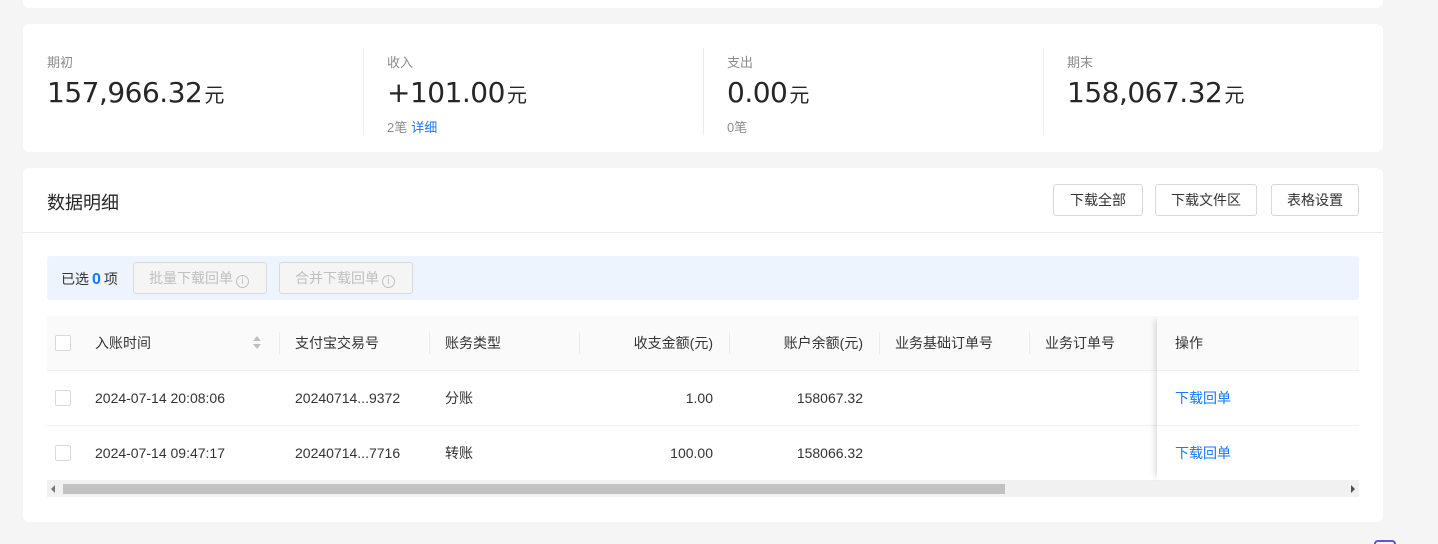  I want to click on cell-amount: 1.00, so click(699, 398).